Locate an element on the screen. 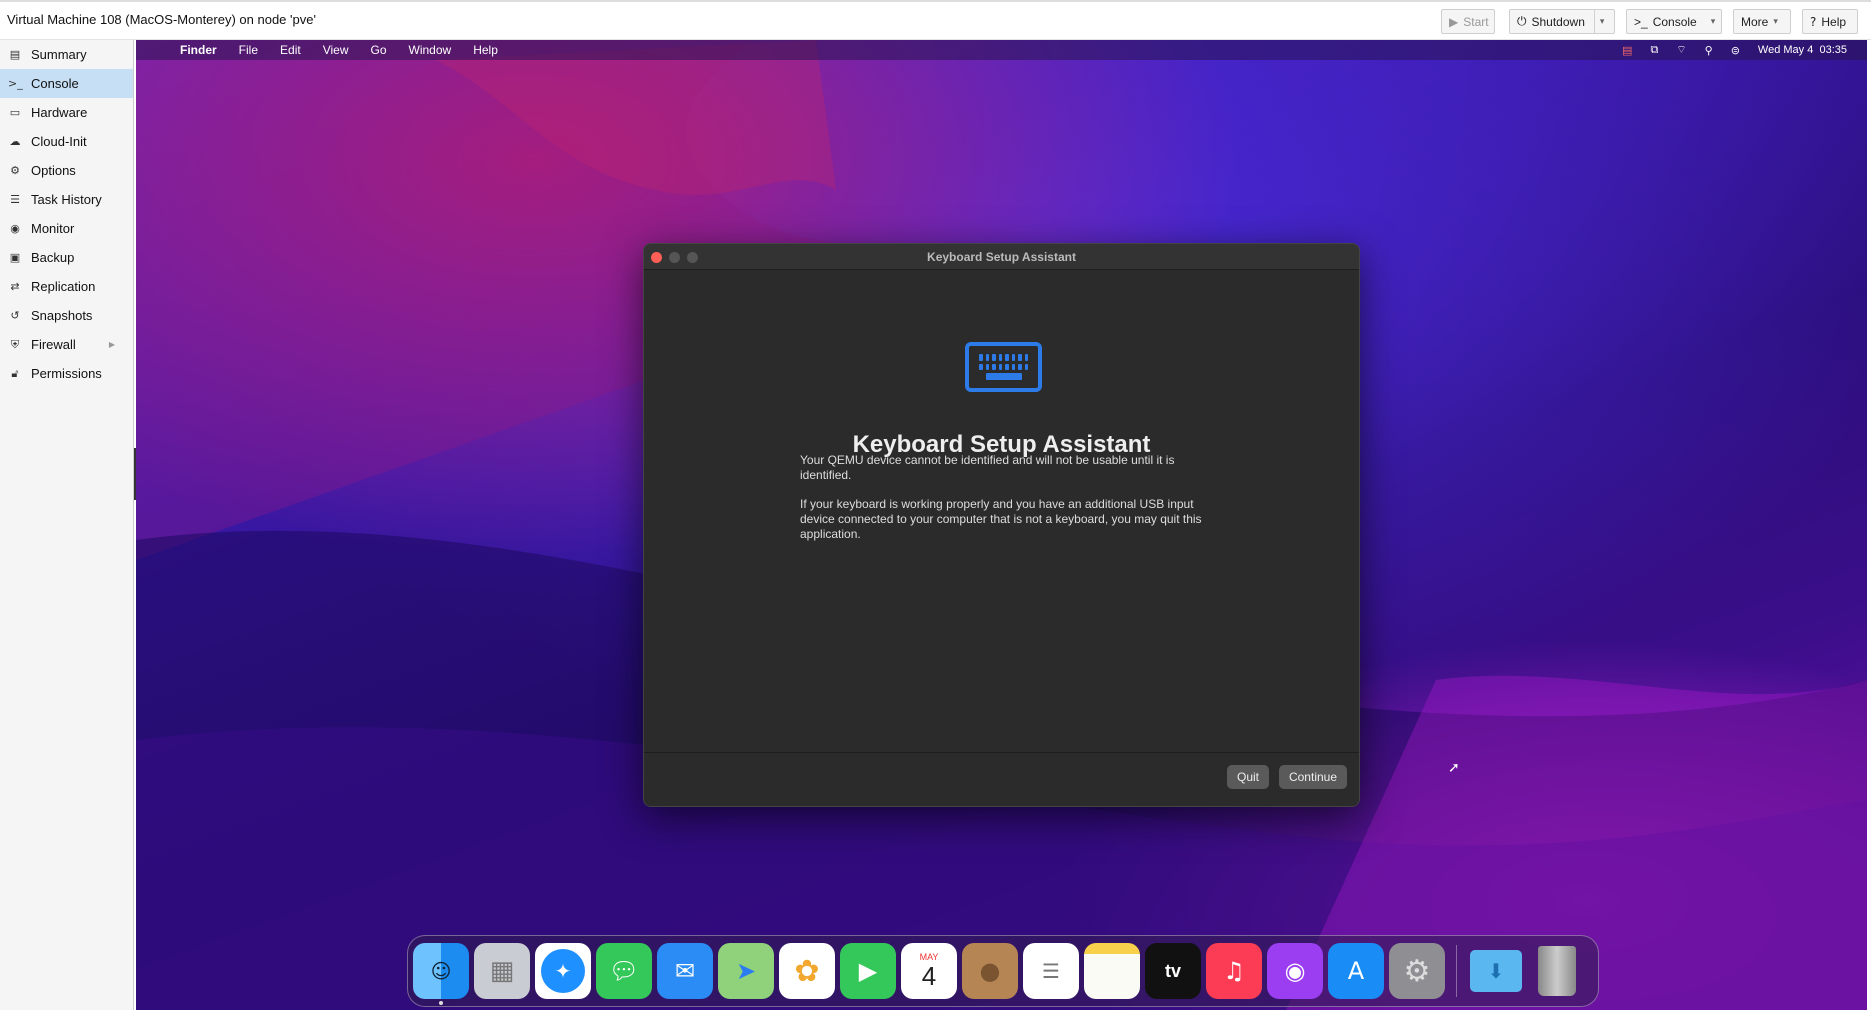  messages-icon: 💬︎ is located at coordinates (624, 971).